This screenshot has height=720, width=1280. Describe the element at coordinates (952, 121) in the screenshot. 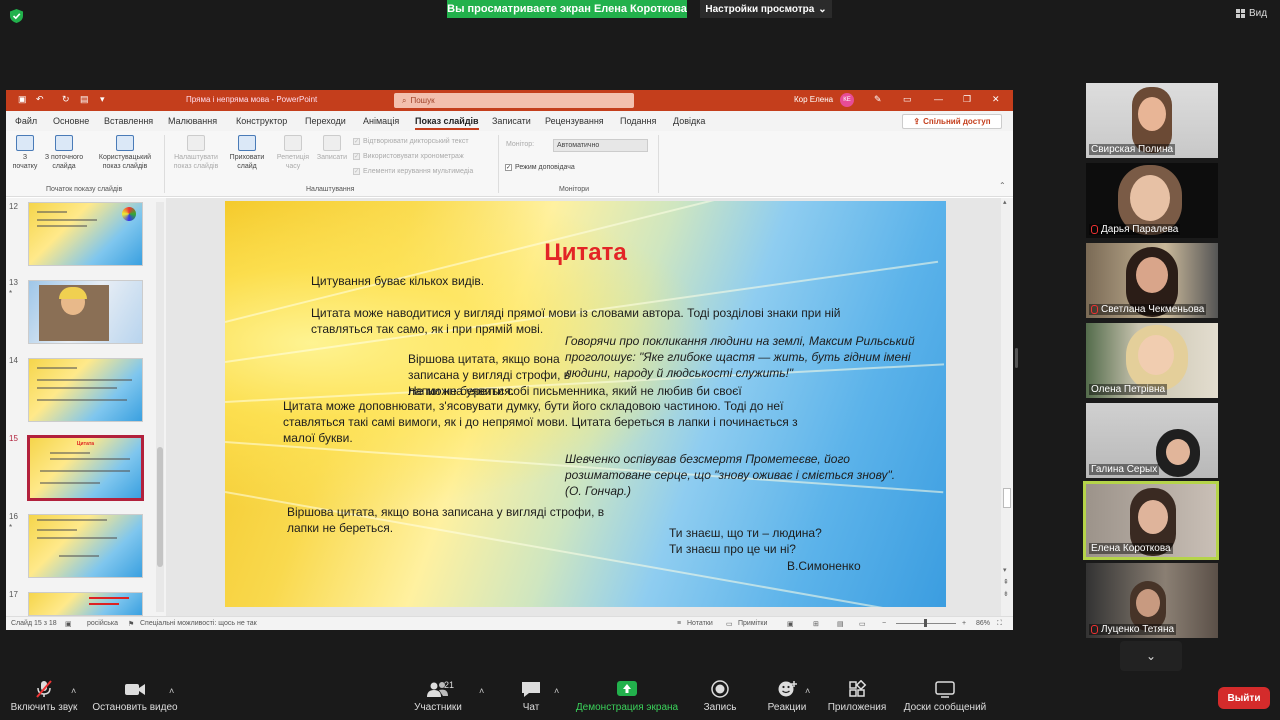

I see `share-button: ⇪ Спільний доступ` at that location.